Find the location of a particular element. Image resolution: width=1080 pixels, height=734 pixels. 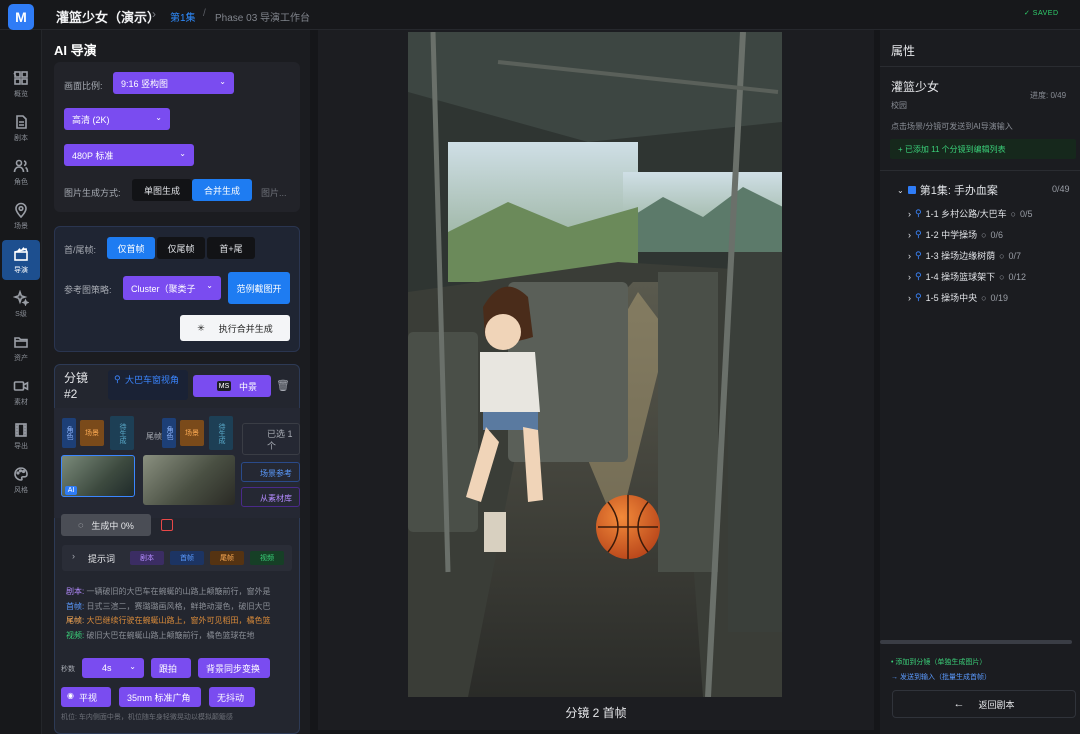

ref-strategy-select: Cluster（聚类子 ⌄ is located at coordinates (172, 288).